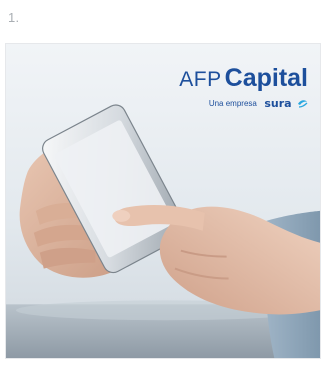 The image size is (326, 365). What do you see at coordinates (232, 103) in the screenshot?
I see `logo-tagline-lead: Una empresa` at bounding box center [232, 103].